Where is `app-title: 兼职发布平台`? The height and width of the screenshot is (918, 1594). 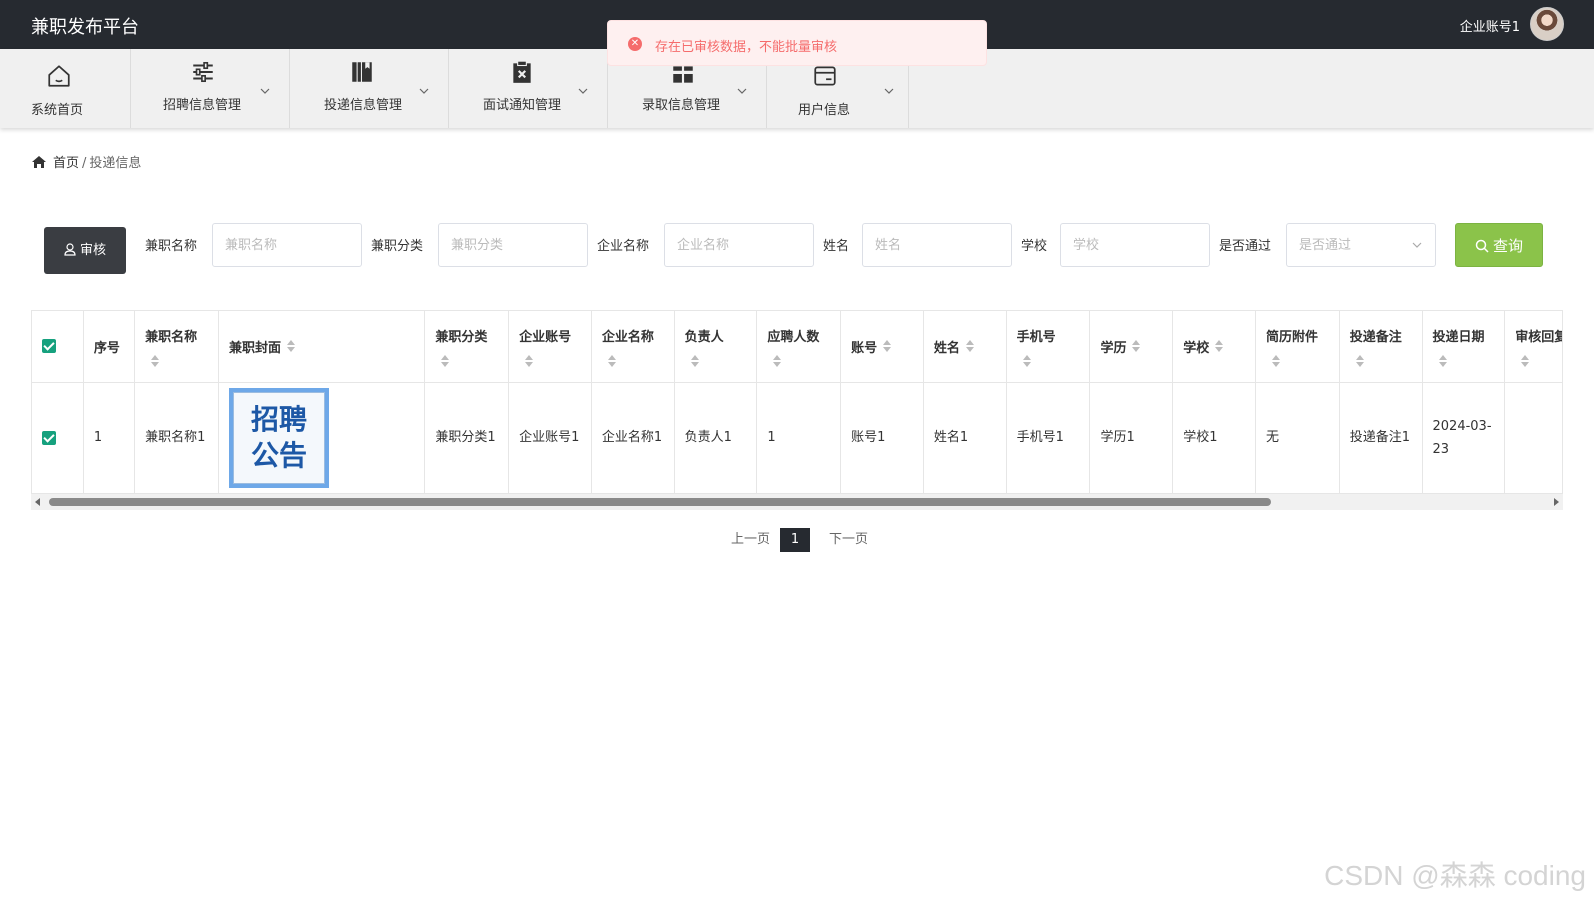 app-title: 兼职发布平台 is located at coordinates (85, 27).